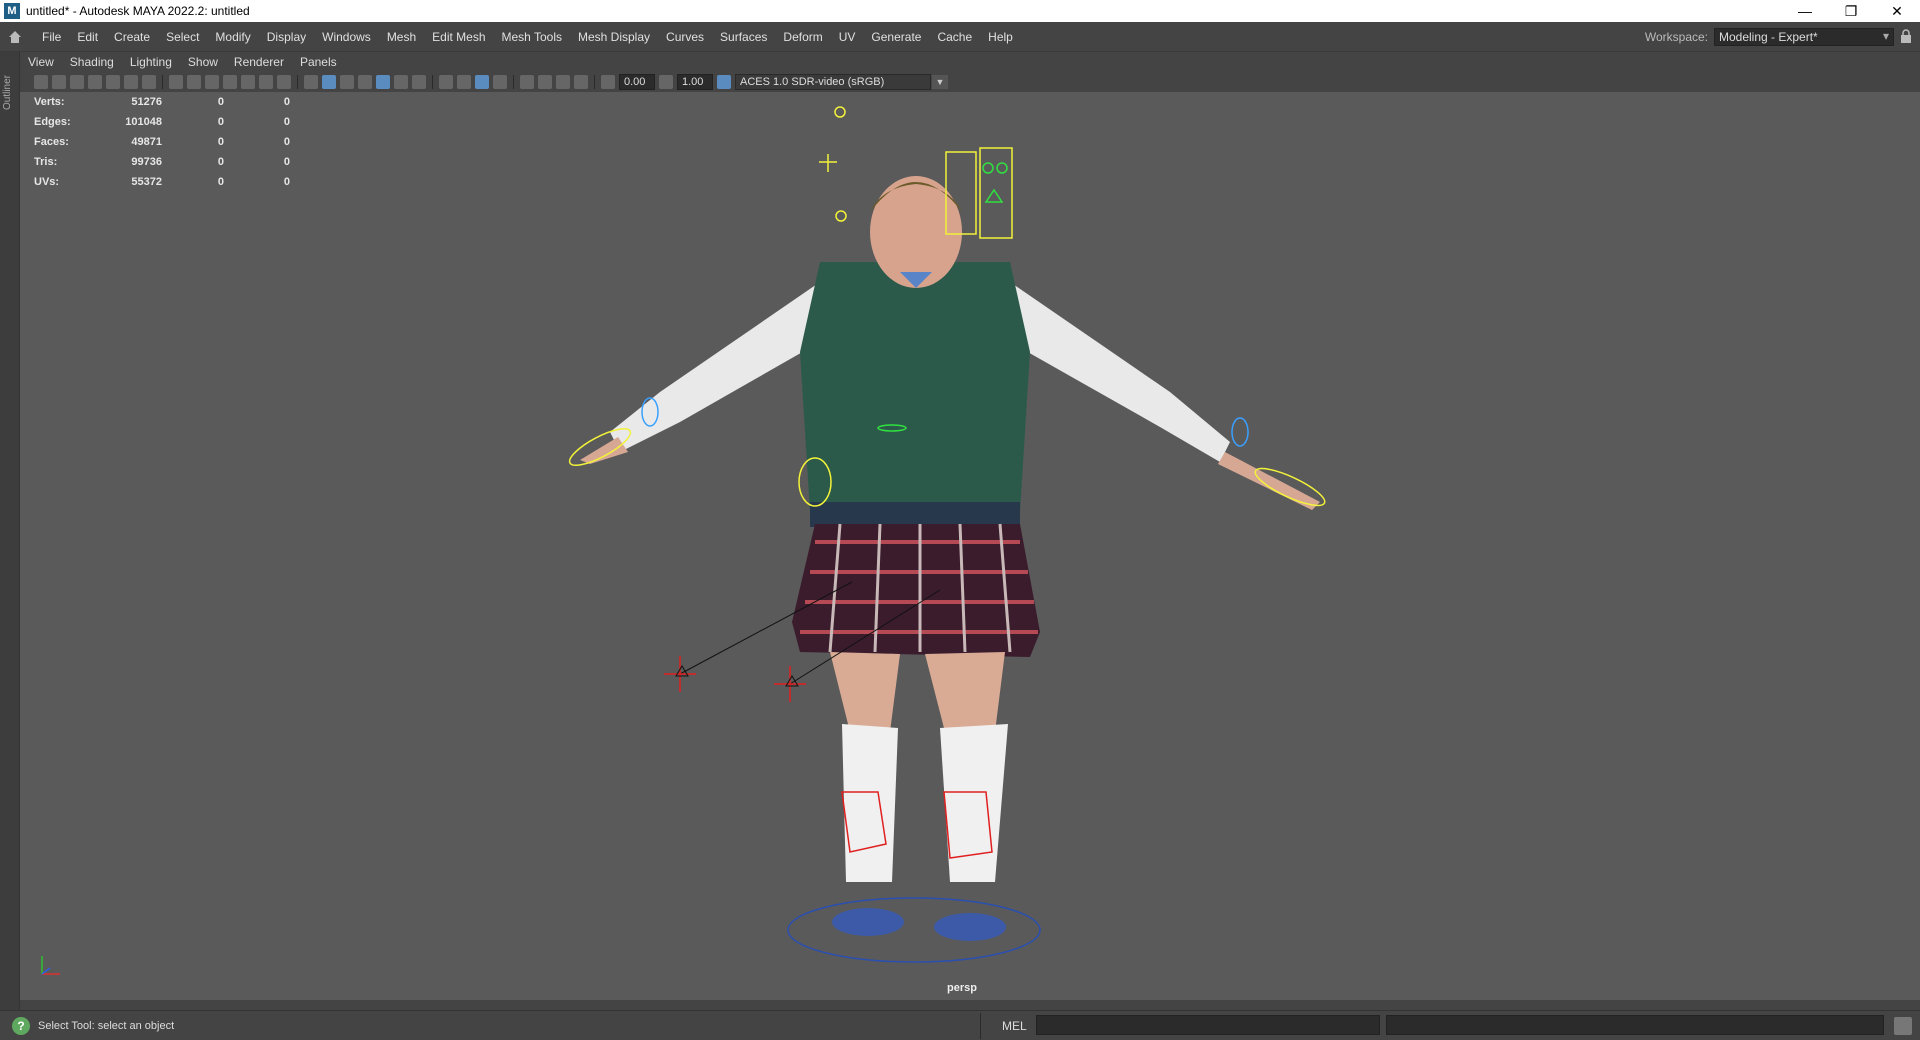 The width and height of the screenshot is (1920, 1040). I want to click on mel-command-input, so click(1208, 1025).